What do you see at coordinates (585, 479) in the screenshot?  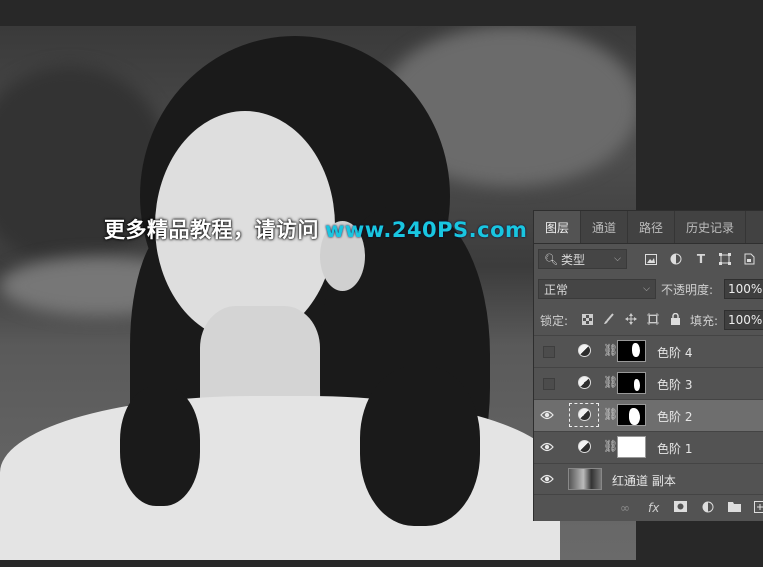 I see `layer-thumbnail` at bounding box center [585, 479].